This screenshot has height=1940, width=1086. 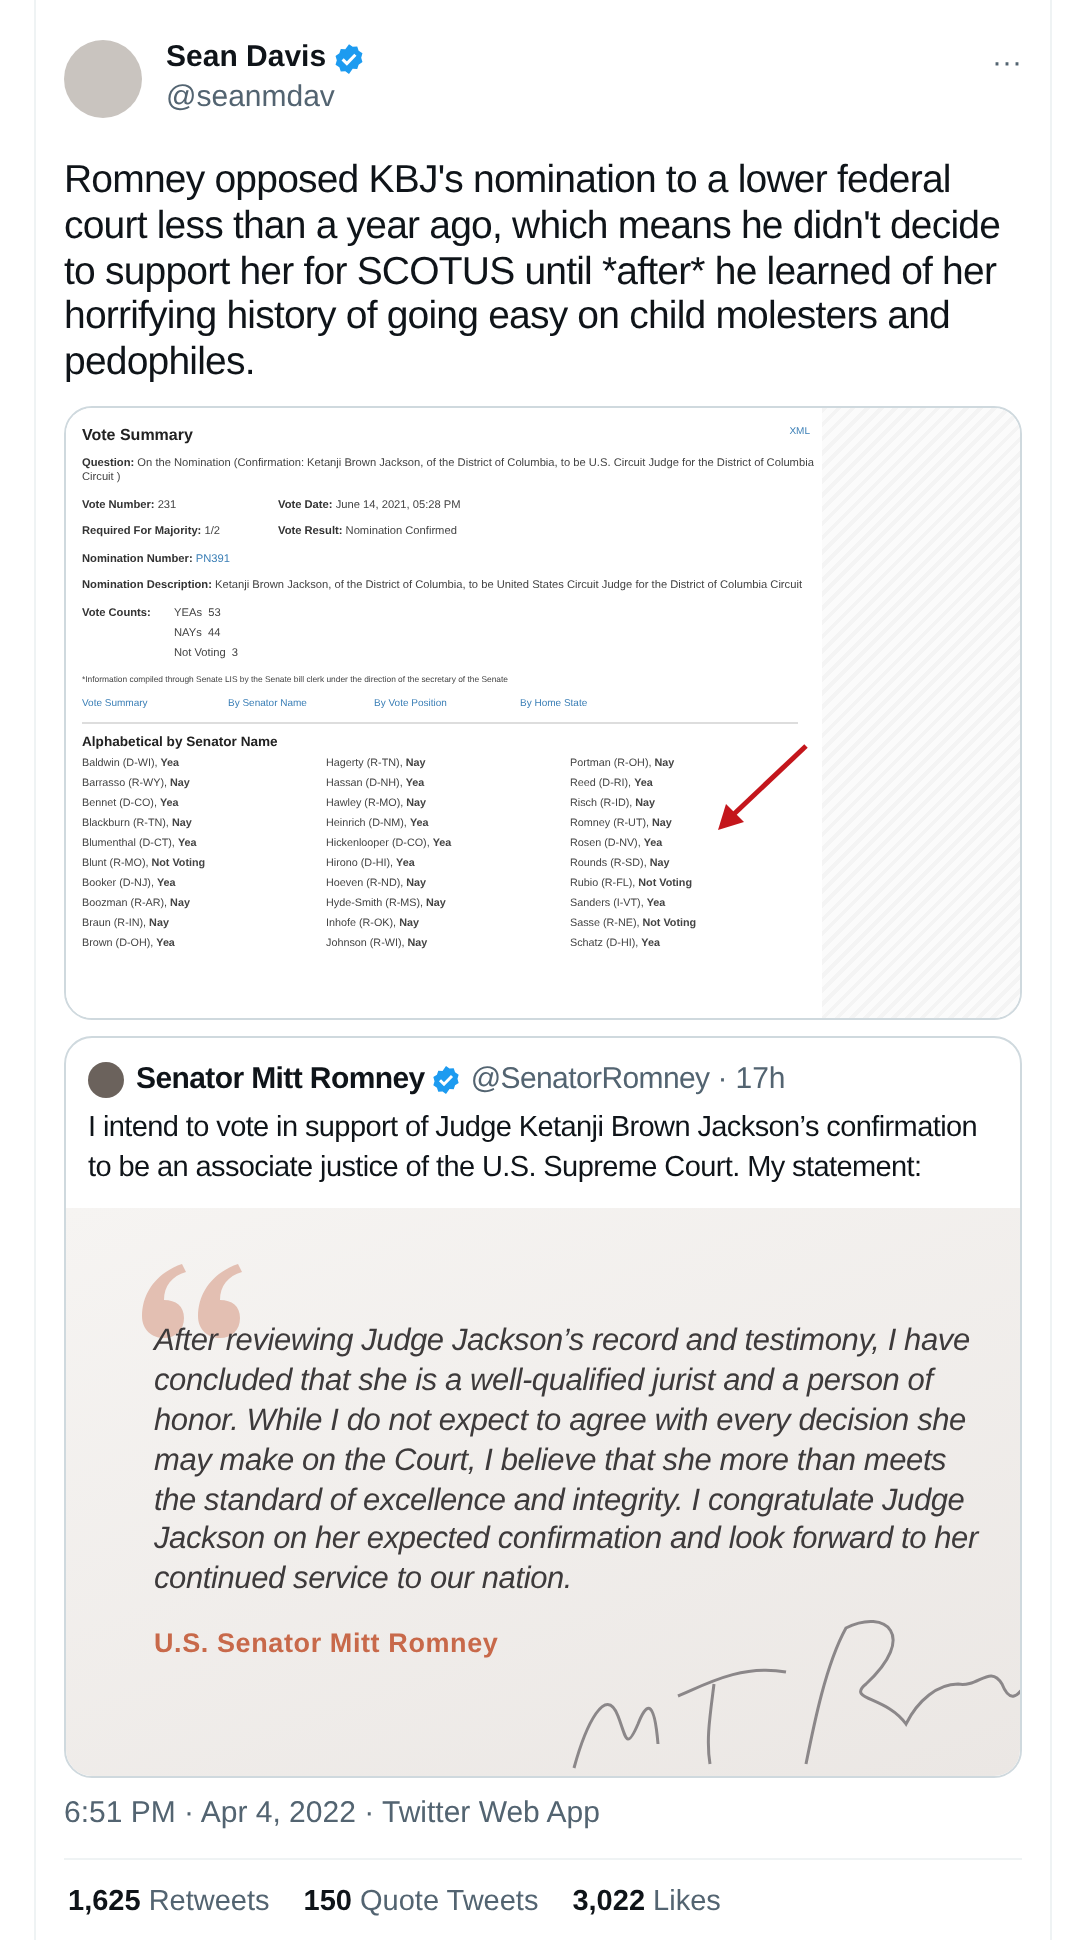 I want to click on statement-text: After reviewing Judge Jackson’s record and testimony, I have concluded that she is a well-qualified jurist and a person of honor. While I do not expect to agree with every decision she may make on the Court, I believe that she more than meets the standard of excellence and integrity. I congratulate Judge Jackson on her expected confirmation and look forward to her continued service to our nation., so click(x=568, y=1461).